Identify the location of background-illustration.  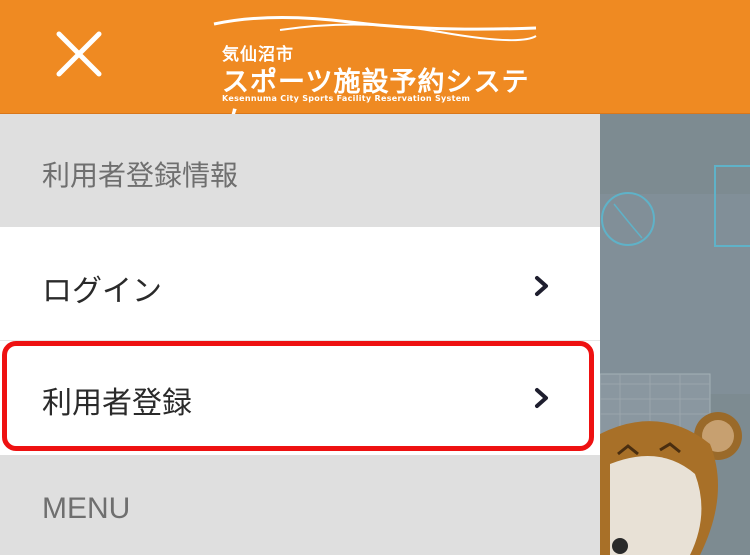
(675, 360).